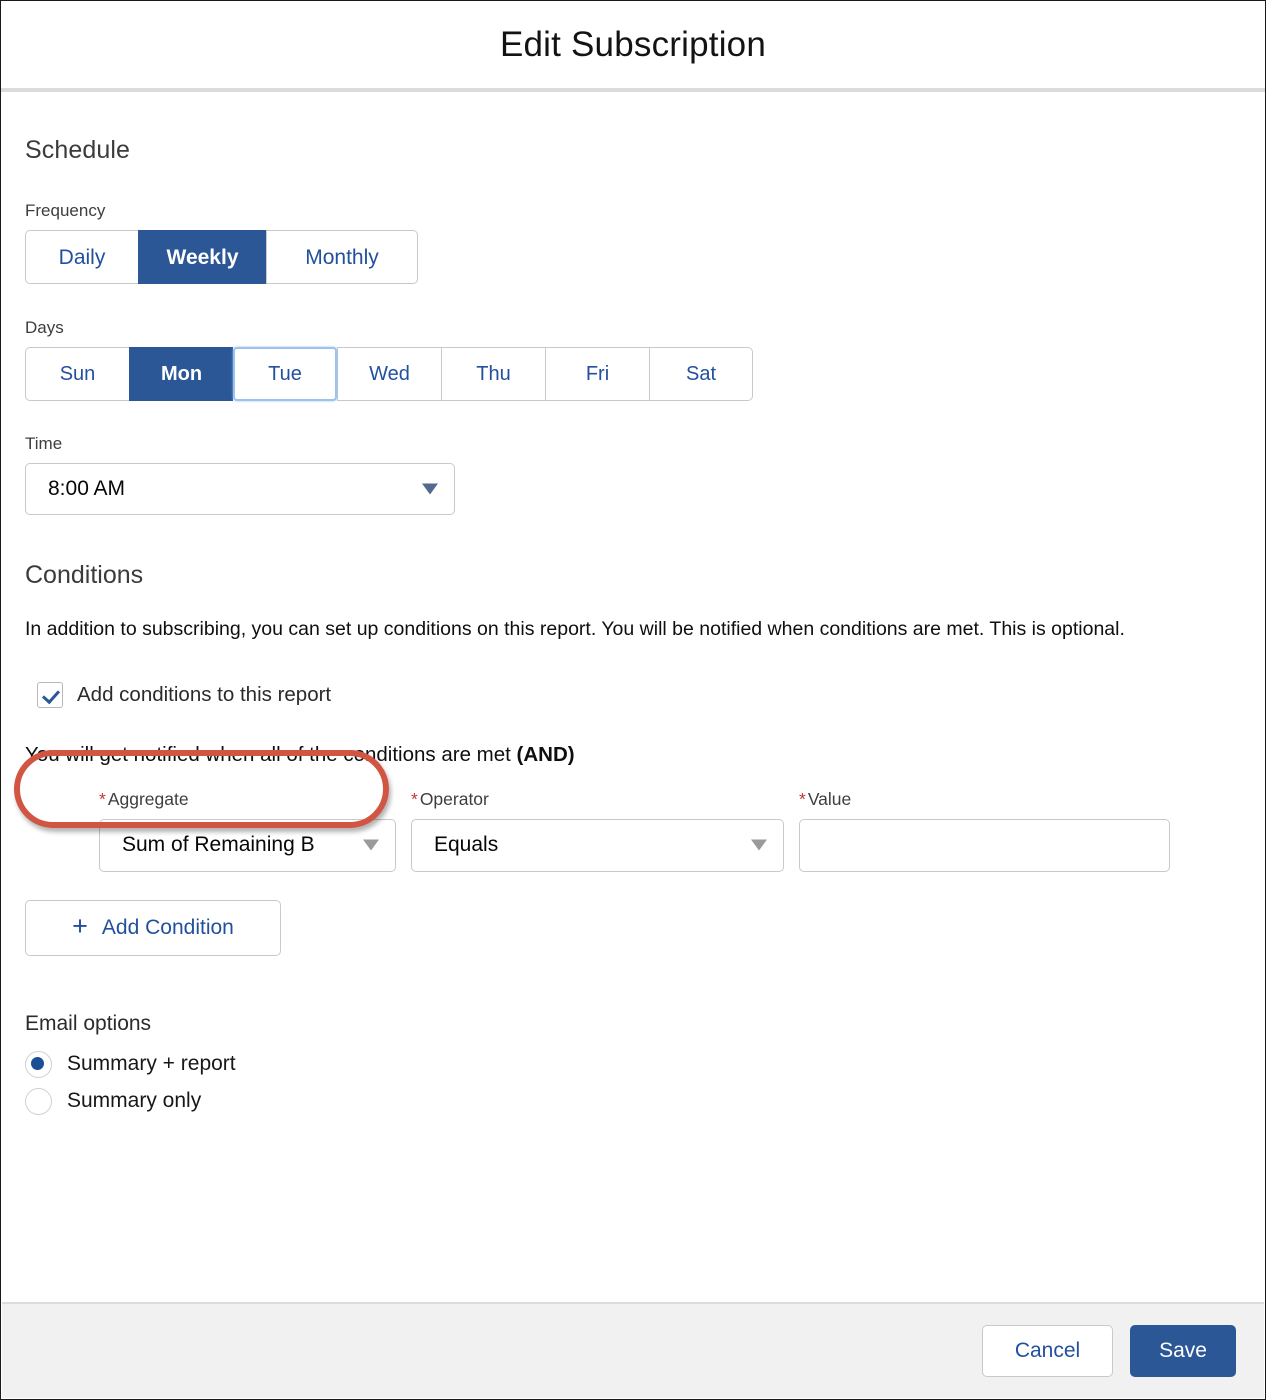 This screenshot has width=1266, height=1400. What do you see at coordinates (285, 374) in the screenshot?
I see `day-option-tue: Tue` at bounding box center [285, 374].